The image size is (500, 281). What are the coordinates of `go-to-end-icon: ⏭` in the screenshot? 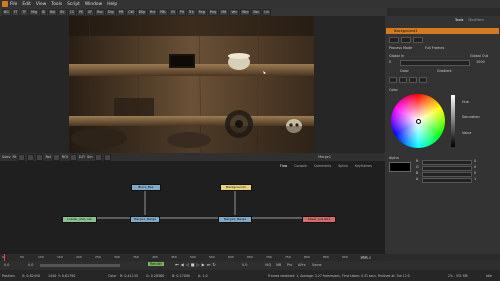 It's located at (209, 264).